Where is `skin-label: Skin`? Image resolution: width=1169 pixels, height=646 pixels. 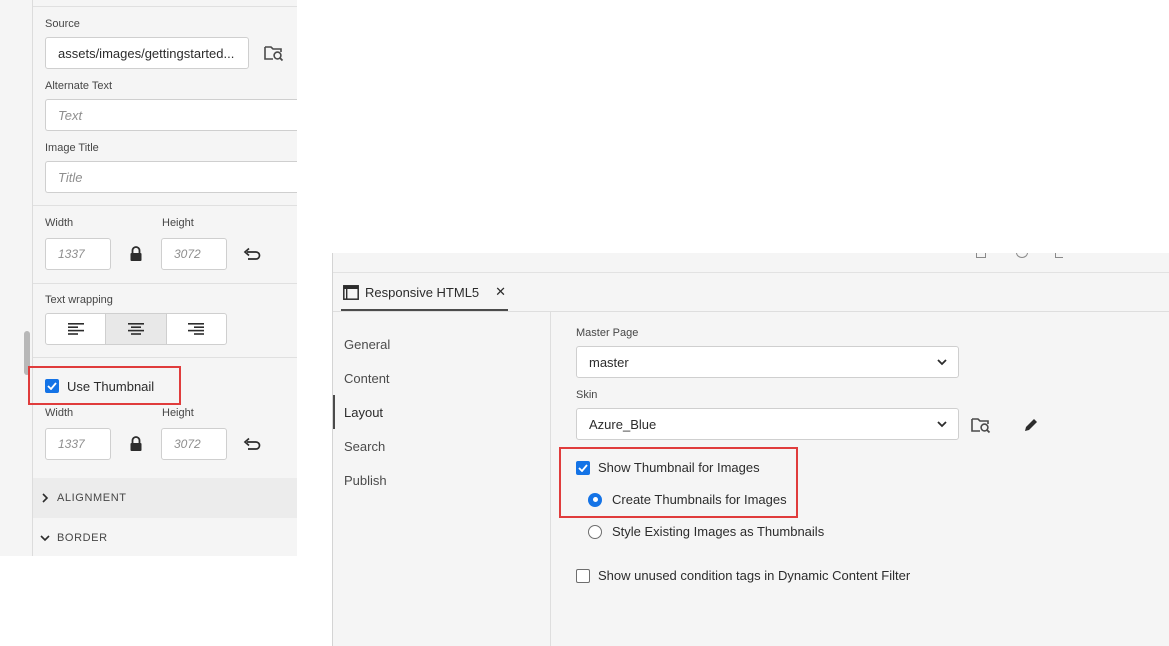 skin-label: Skin is located at coordinates (587, 395).